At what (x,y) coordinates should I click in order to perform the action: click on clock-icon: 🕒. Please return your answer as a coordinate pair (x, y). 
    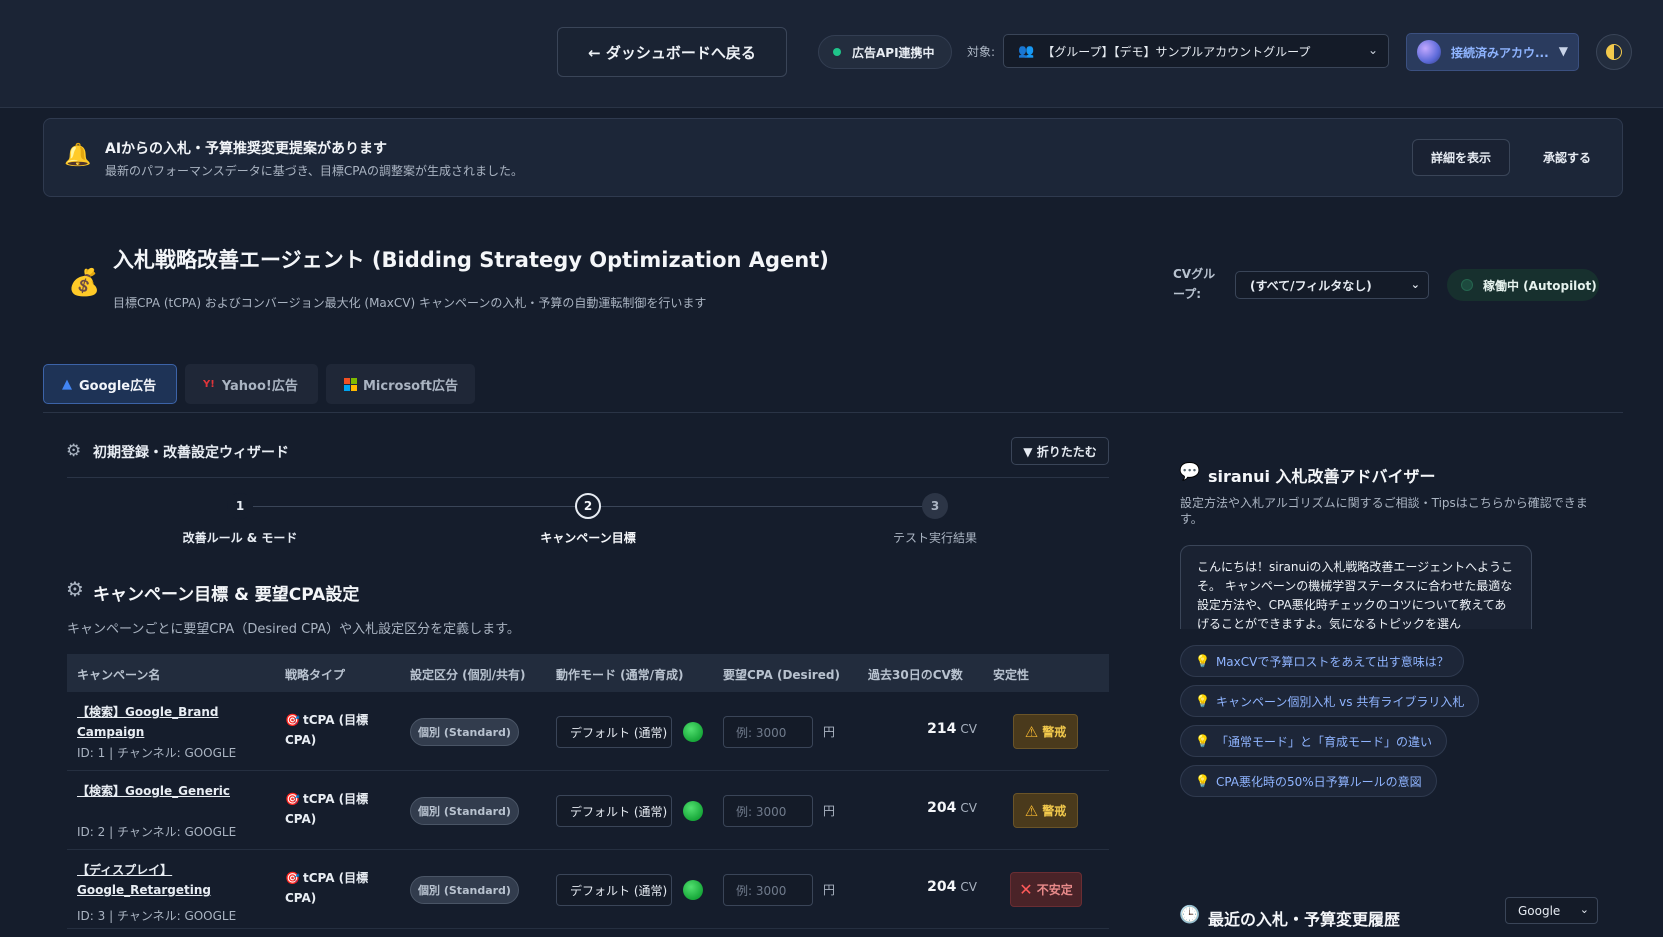
    Looking at the image, I should click on (1190, 915).